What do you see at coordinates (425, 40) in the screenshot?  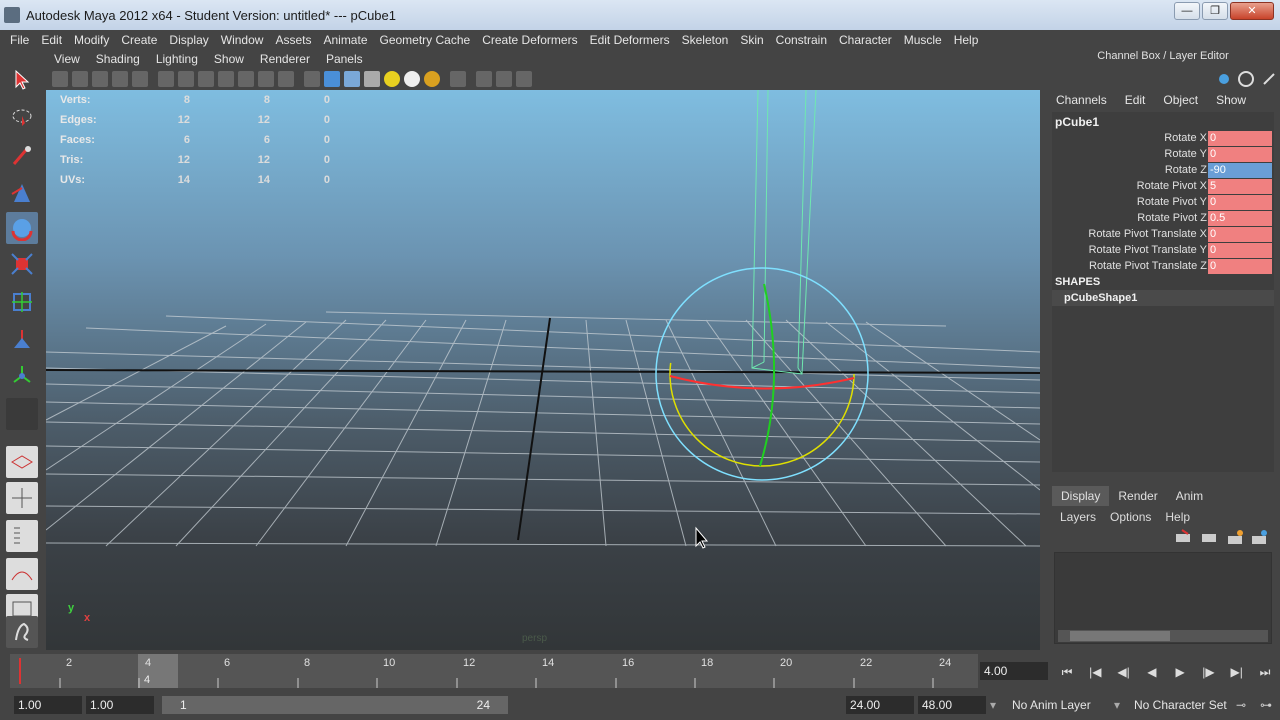 I see `menu-geometry-cache: Geometry Cache` at bounding box center [425, 40].